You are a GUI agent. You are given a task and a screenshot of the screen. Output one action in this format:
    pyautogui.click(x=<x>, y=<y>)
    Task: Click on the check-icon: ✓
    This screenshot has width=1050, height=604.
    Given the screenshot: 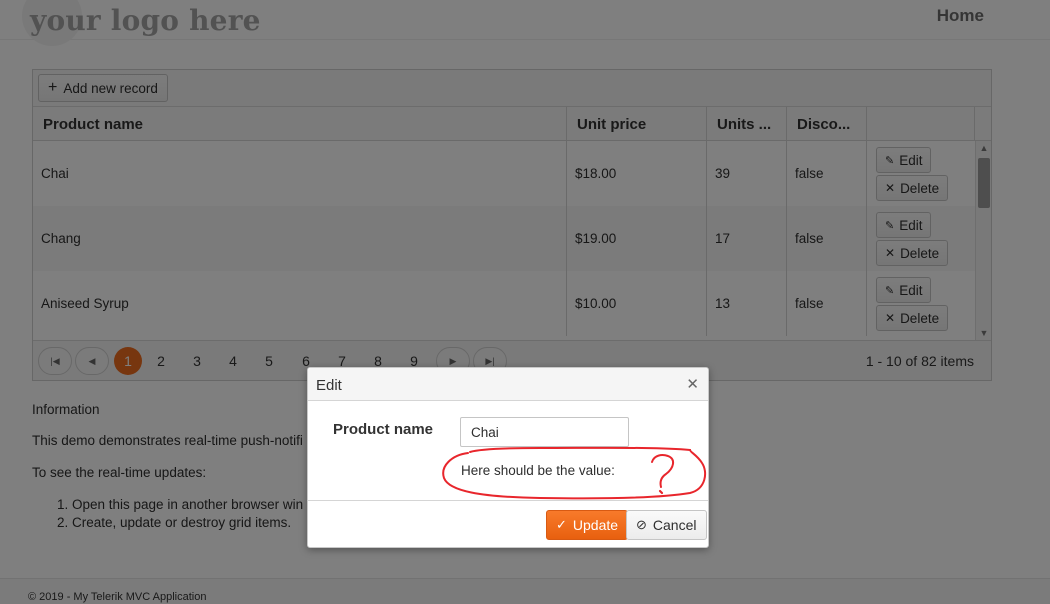 What is the action you would take?
    pyautogui.click(x=561, y=524)
    